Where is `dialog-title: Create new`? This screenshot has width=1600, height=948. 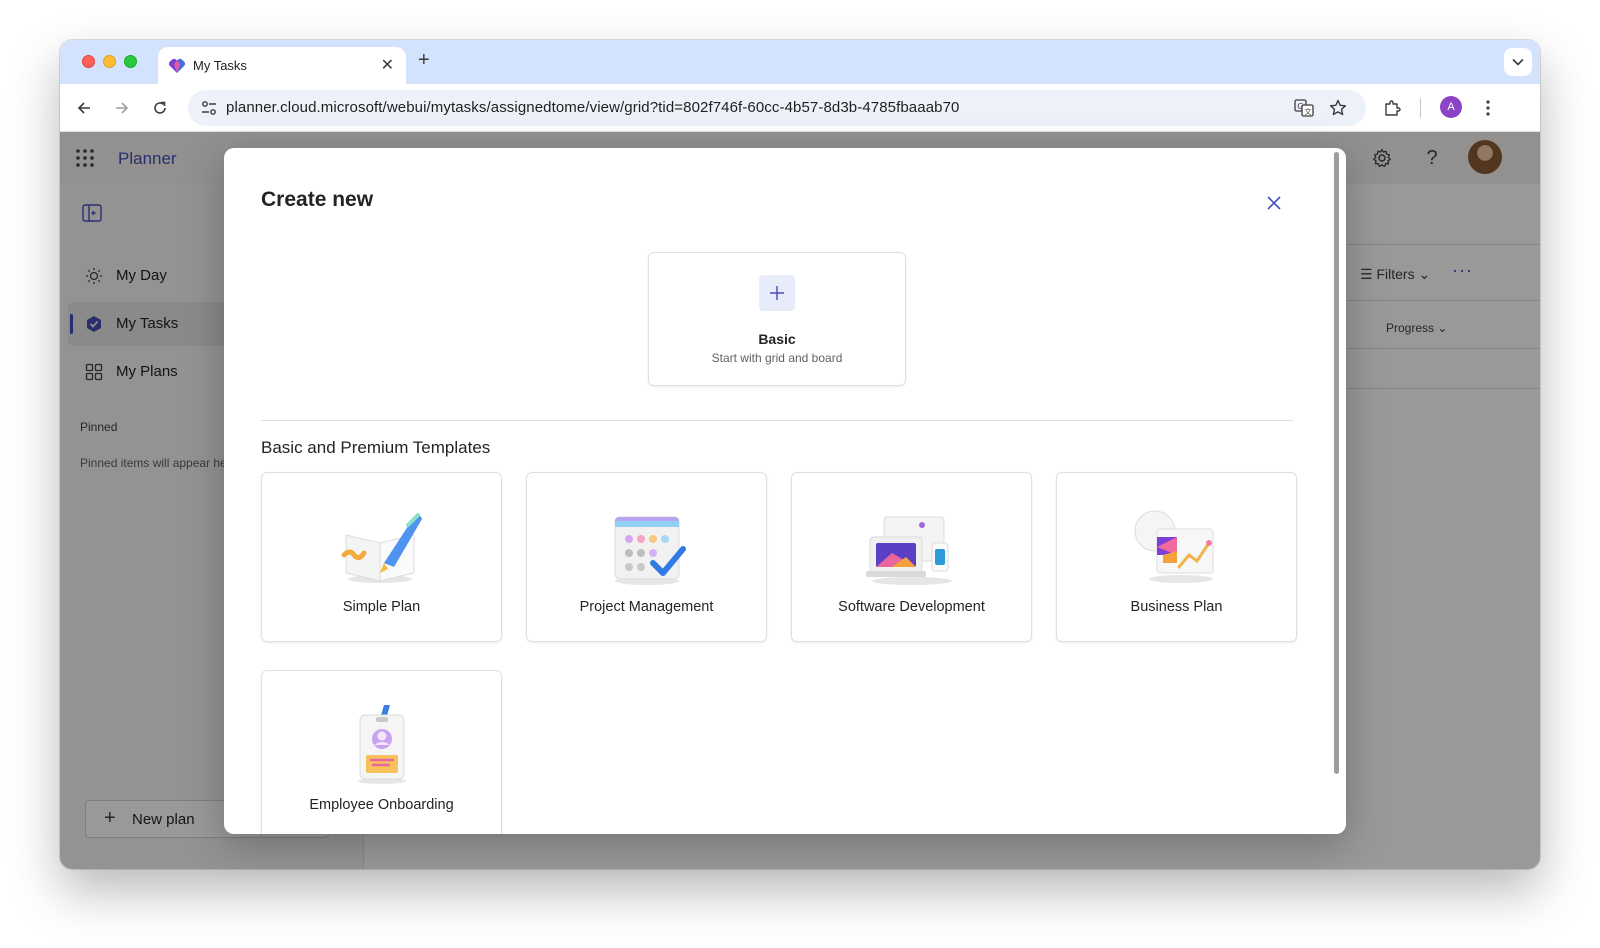 dialog-title: Create new is located at coordinates (317, 199).